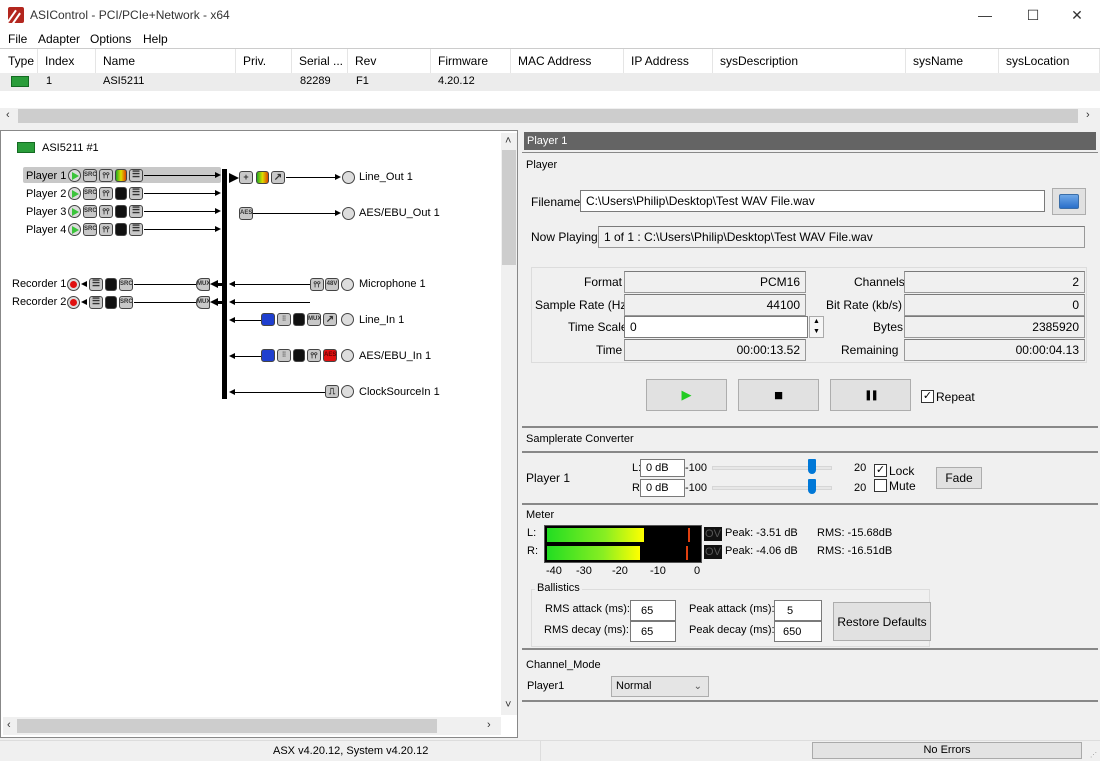  What do you see at coordinates (550, 82) in the screenshot?
I see `table-row: 1 ASI5211 82289 F1 4.20.12` at bounding box center [550, 82].